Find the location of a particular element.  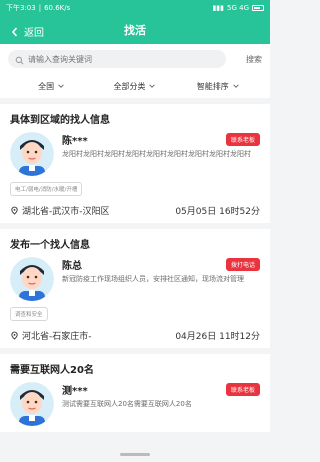

nav-bar: 返回 找活 is located at coordinates (135, 30).